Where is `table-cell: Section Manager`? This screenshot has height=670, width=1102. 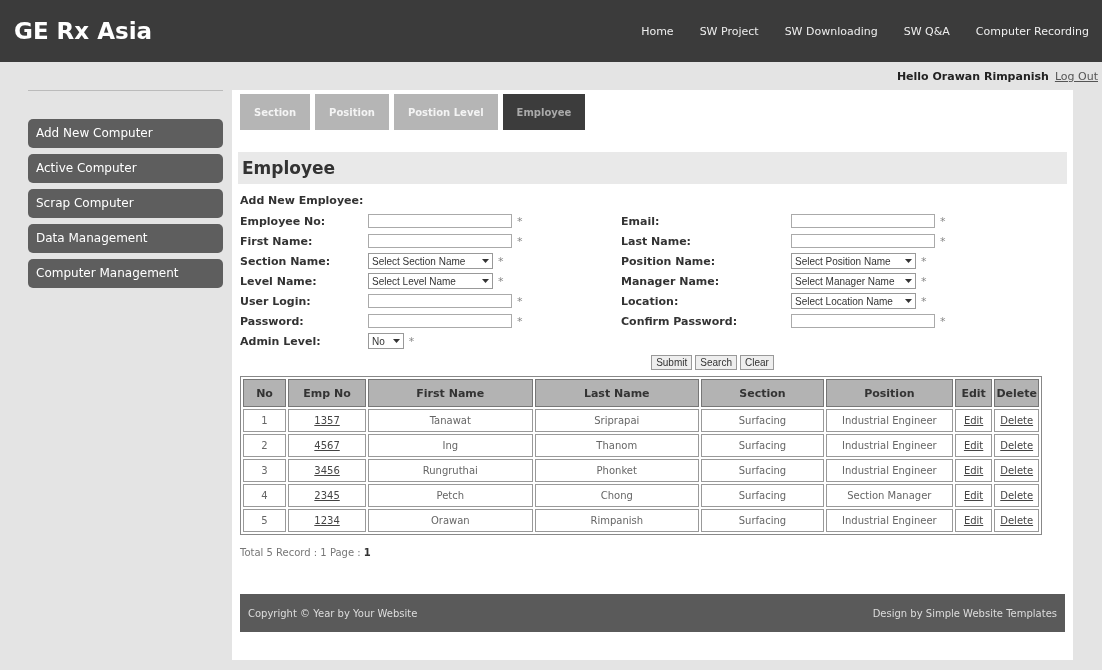
table-cell: Section Manager is located at coordinates (889, 495).